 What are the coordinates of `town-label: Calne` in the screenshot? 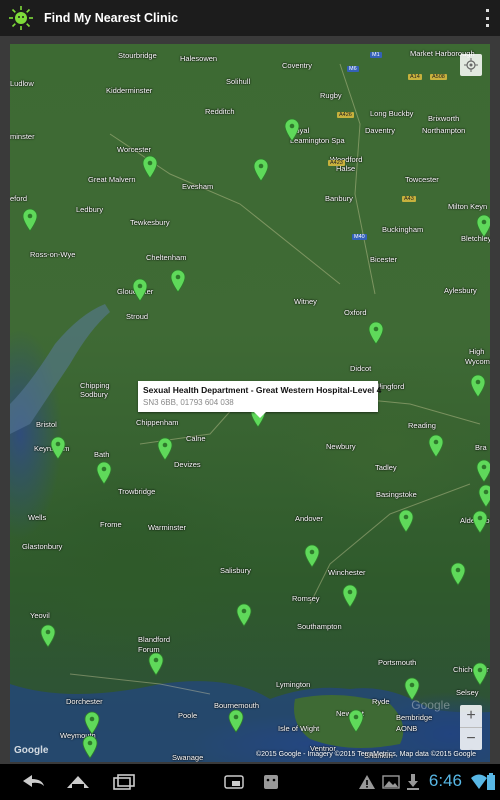 It's located at (196, 438).